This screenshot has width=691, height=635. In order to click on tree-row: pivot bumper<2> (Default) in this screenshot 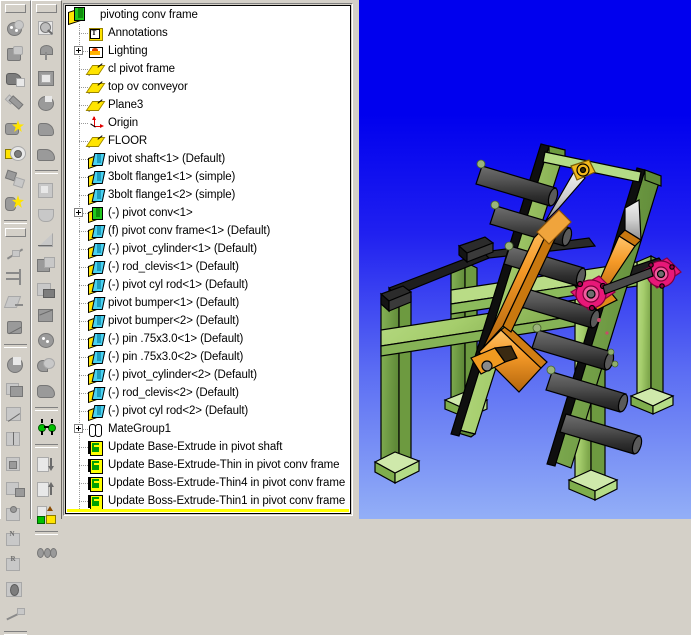, I will do `click(208, 322)`.